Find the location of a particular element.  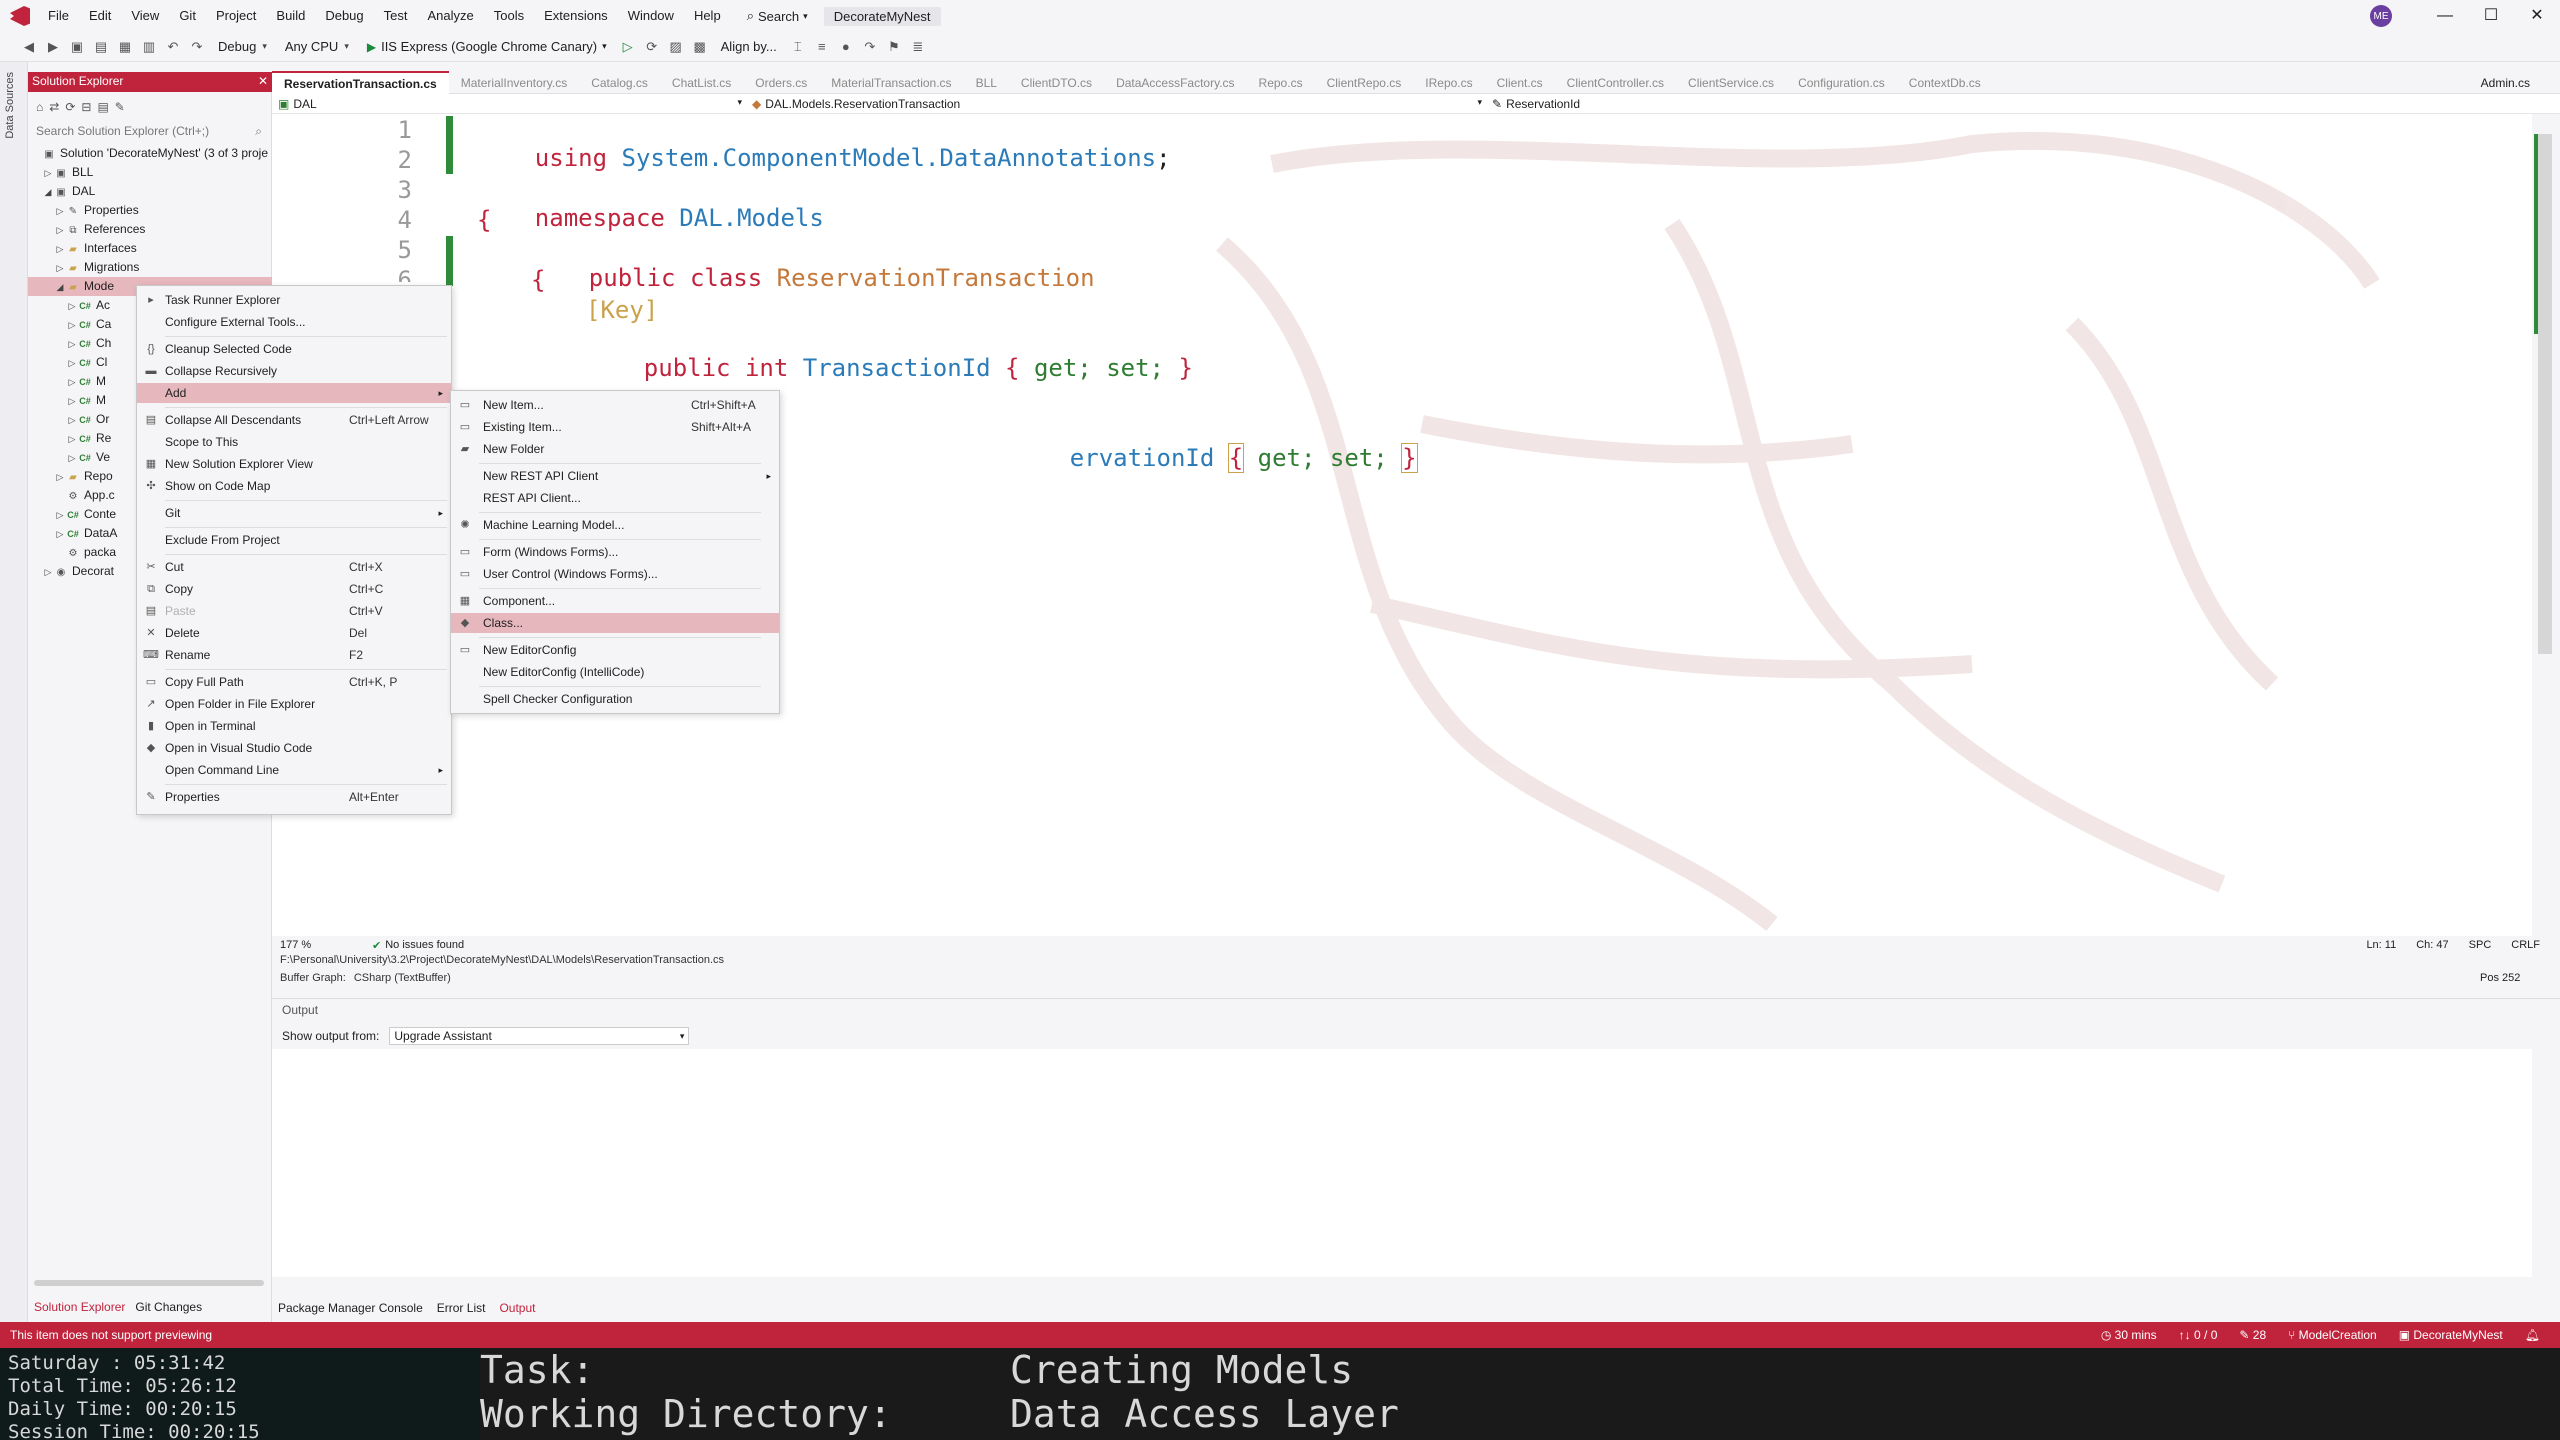

menu-edit: Edit is located at coordinates (100, 16).